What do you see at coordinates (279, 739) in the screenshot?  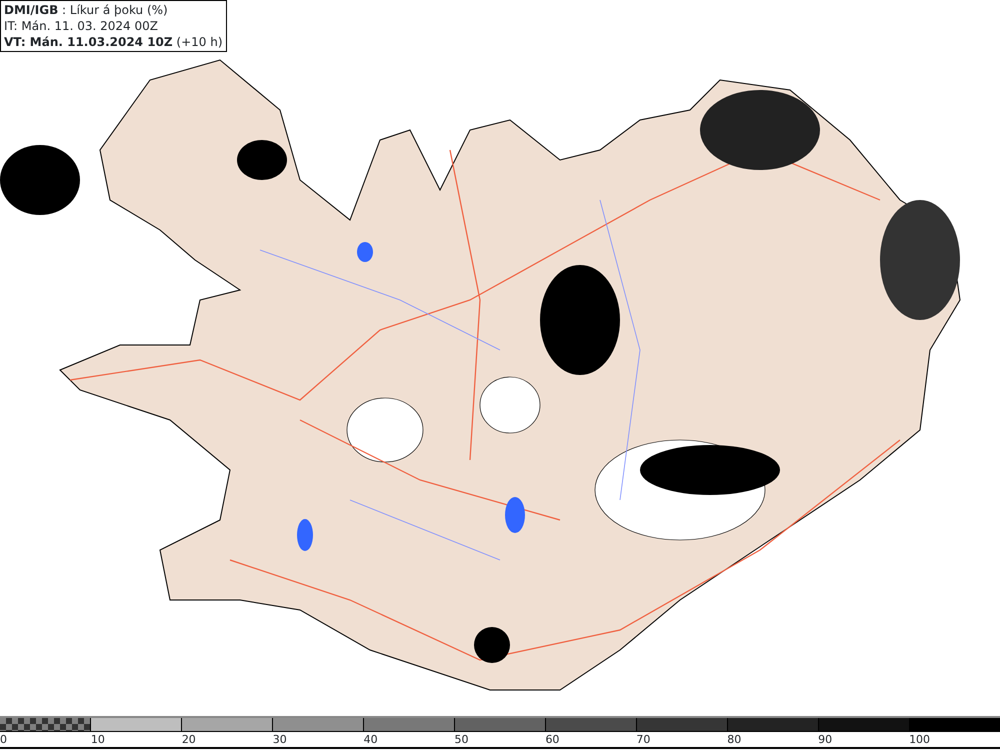 I see `legend-label: 30` at bounding box center [279, 739].